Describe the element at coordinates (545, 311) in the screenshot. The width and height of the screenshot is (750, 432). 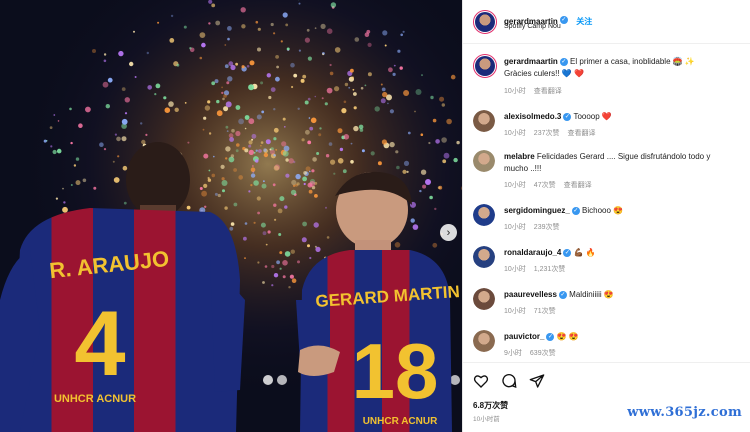
I see `comment-likes: 71次赞` at that location.